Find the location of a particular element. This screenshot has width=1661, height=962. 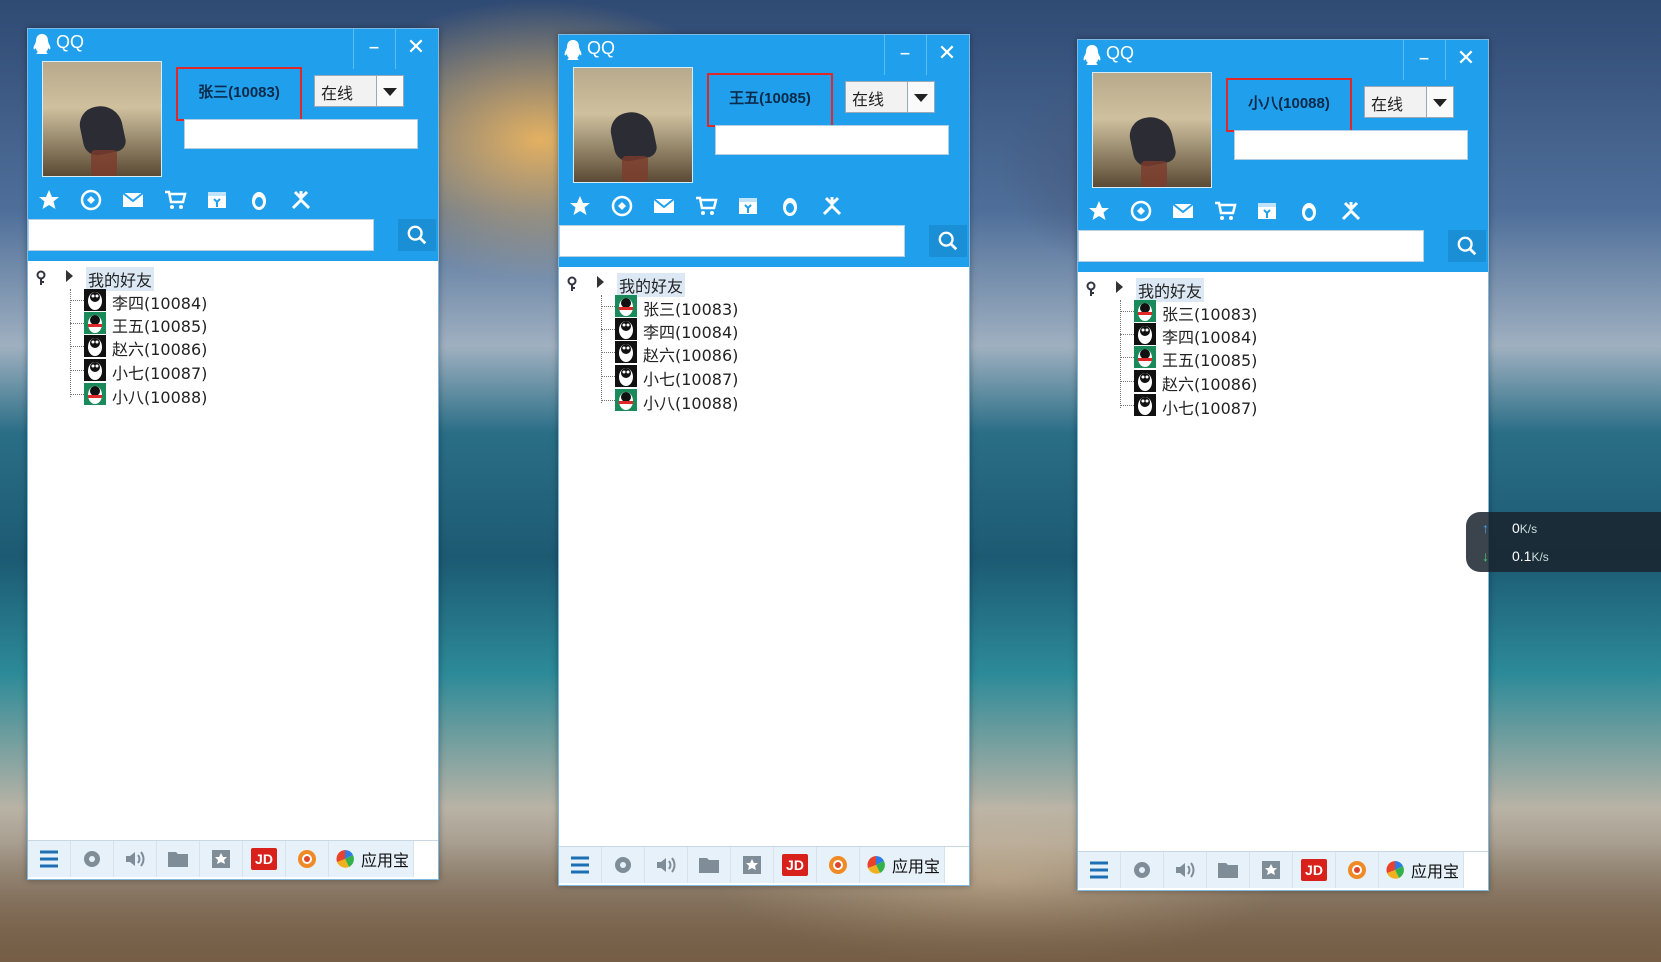

network-speed-widget: ↑ 0K/s ↓ 0.1K/s is located at coordinates (1563, 542).